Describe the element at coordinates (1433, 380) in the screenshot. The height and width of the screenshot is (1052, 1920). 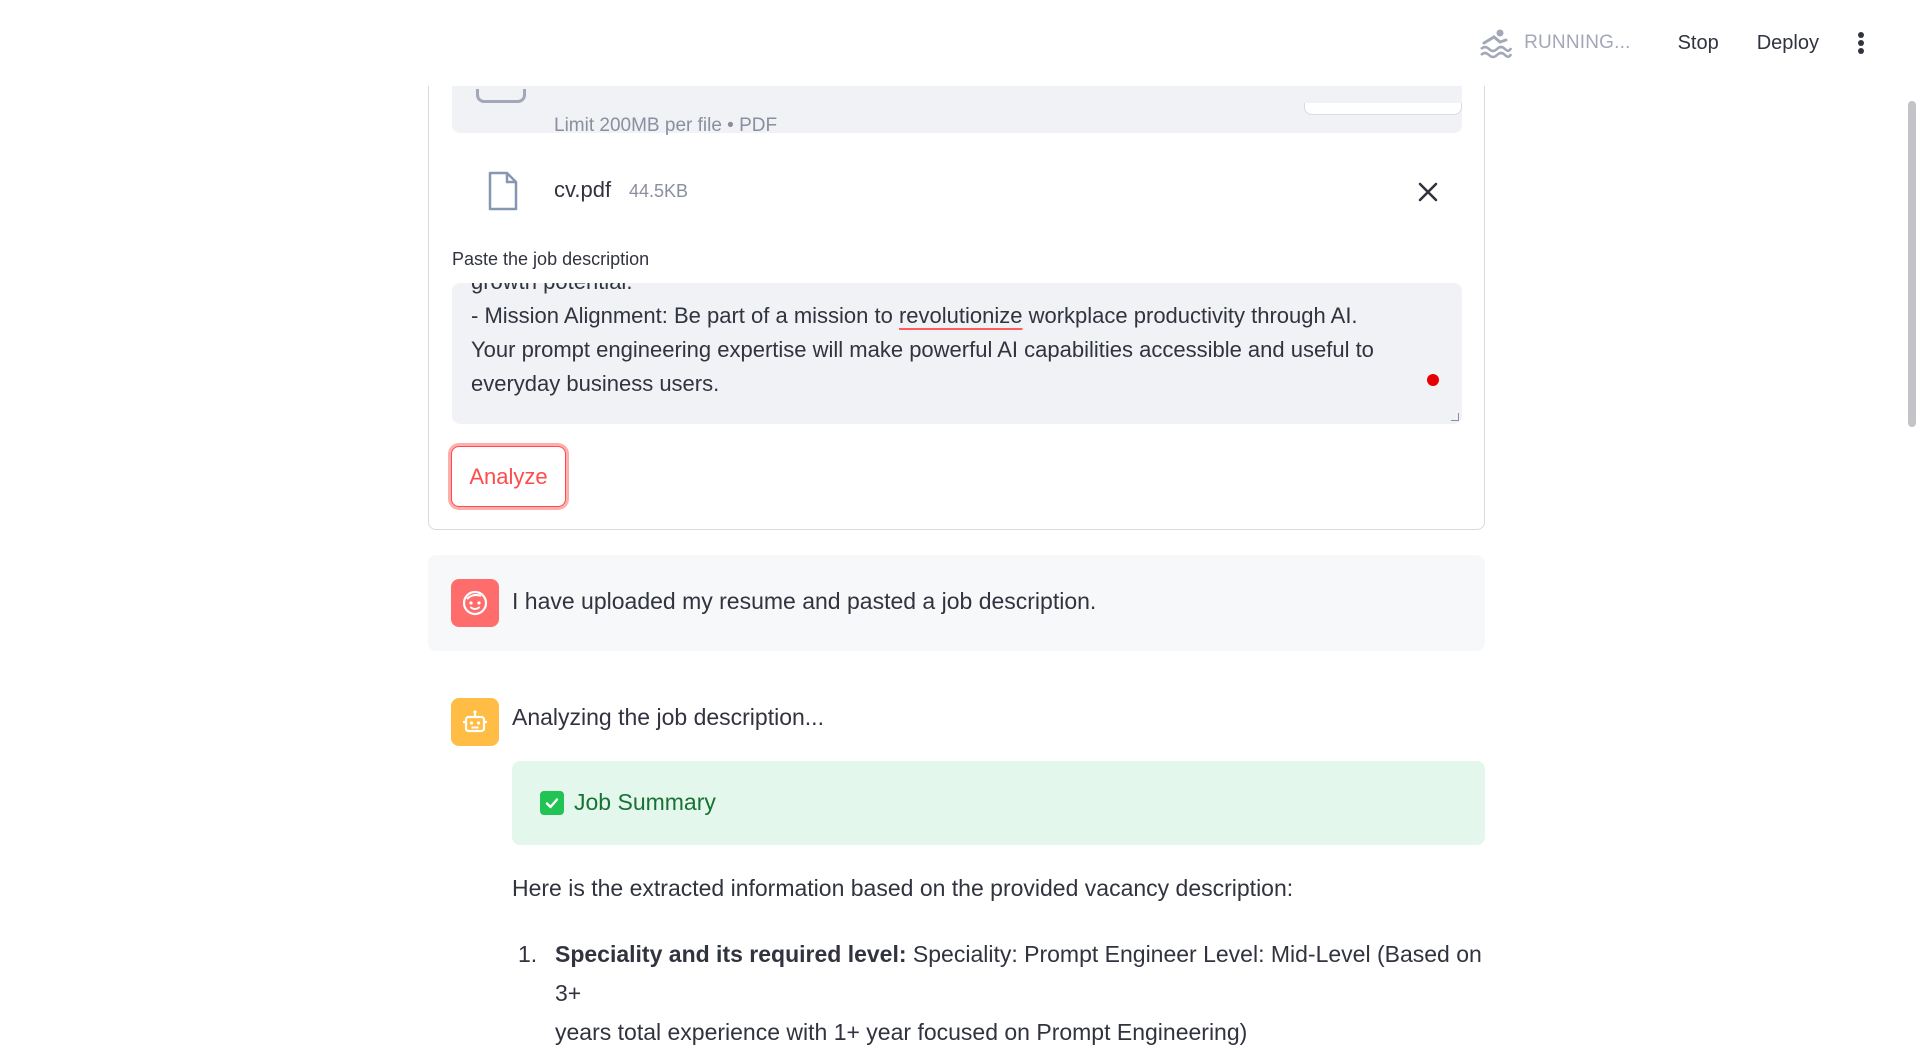
I see `cursor-indicator` at that location.